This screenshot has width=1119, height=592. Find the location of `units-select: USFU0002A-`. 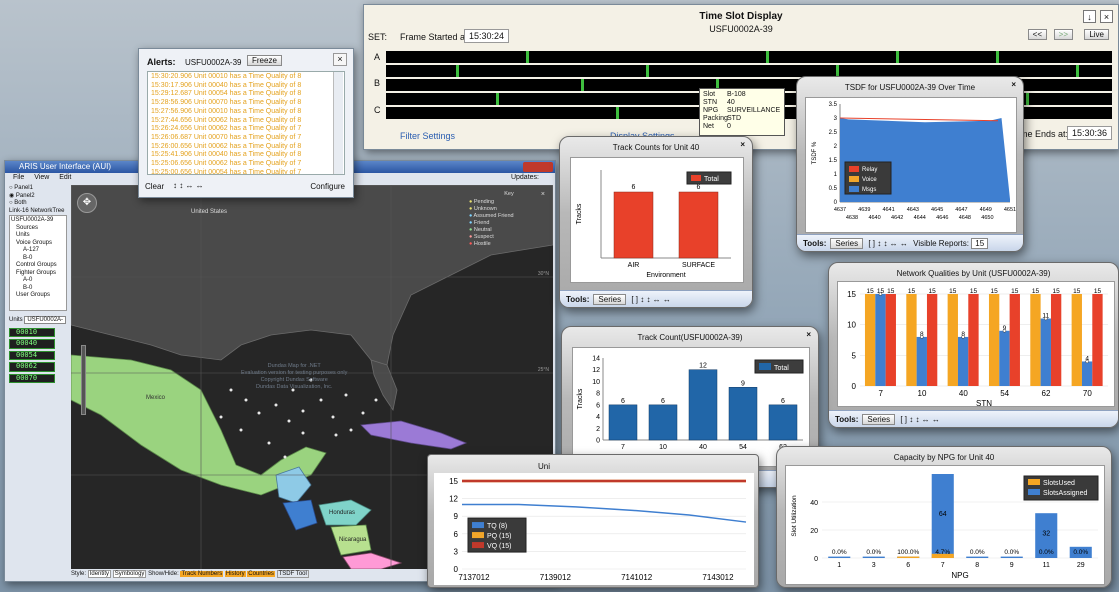

units-select: USFU0002A- is located at coordinates (45, 320).